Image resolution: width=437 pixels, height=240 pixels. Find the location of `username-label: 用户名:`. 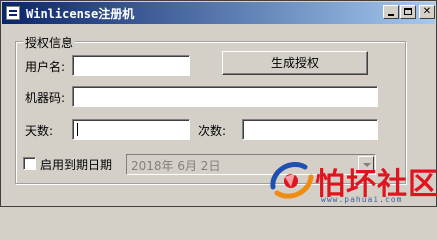

username-label: 用户名: is located at coordinates (45, 67).